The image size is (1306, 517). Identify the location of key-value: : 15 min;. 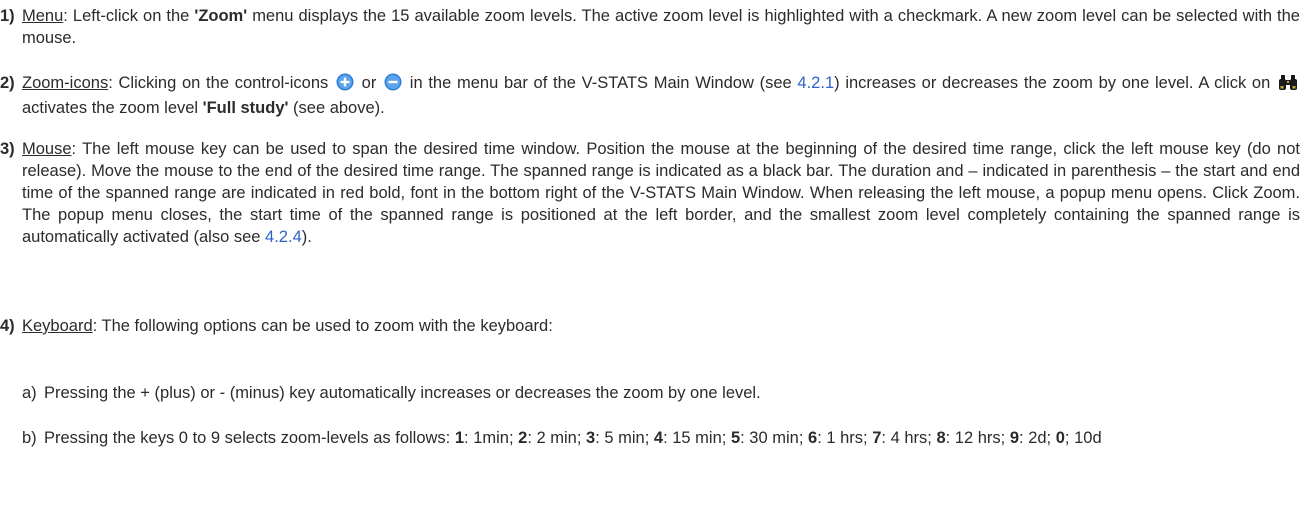
(697, 438).